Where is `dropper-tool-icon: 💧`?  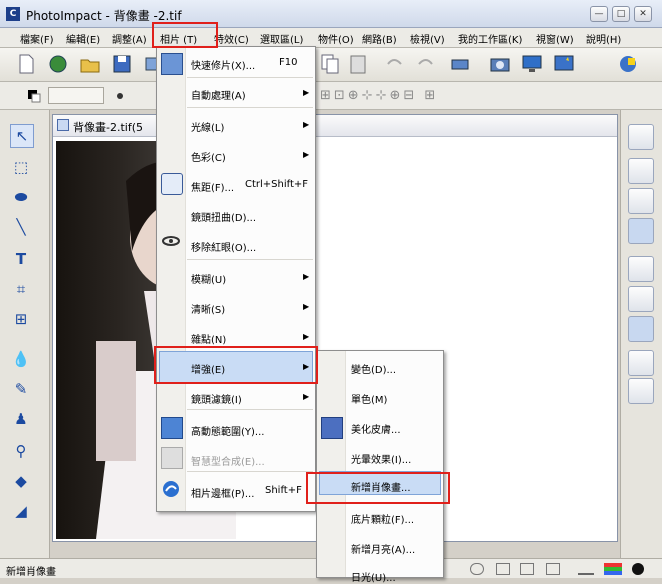
dropper-tool-icon: 💧 is located at coordinates (21, 359).